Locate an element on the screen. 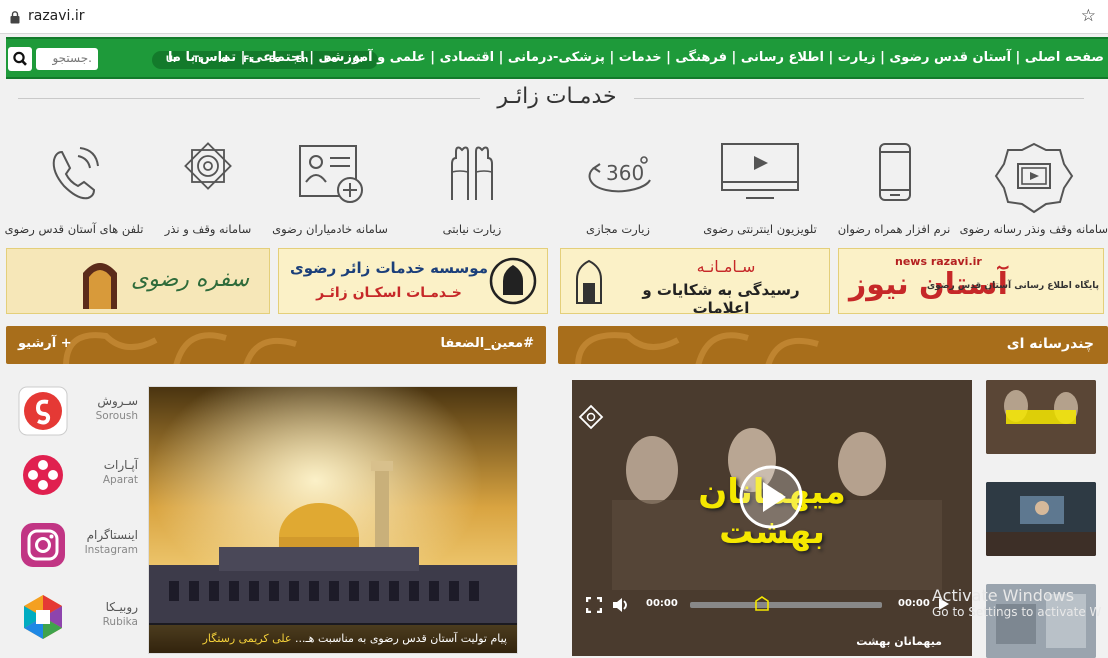 This screenshot has width=1108, height=658. shrine-caption-author: علی کریمی رستگار is located at coordinates (247, 638).